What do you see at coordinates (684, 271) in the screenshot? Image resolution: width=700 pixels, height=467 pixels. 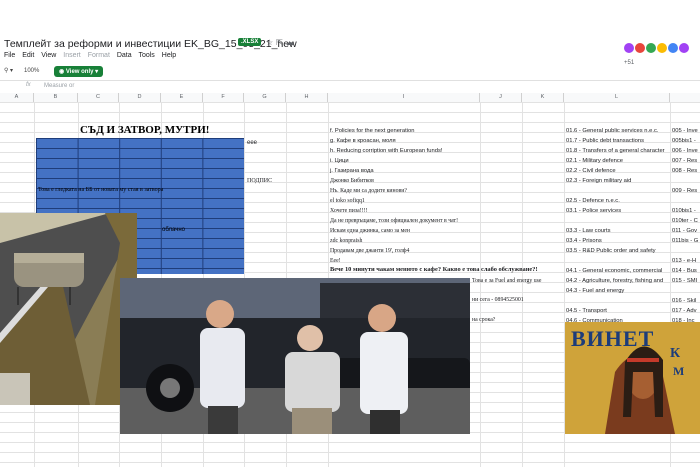 I see `cell-m-15: 014 - Bus` at bounding box center [684, 271].